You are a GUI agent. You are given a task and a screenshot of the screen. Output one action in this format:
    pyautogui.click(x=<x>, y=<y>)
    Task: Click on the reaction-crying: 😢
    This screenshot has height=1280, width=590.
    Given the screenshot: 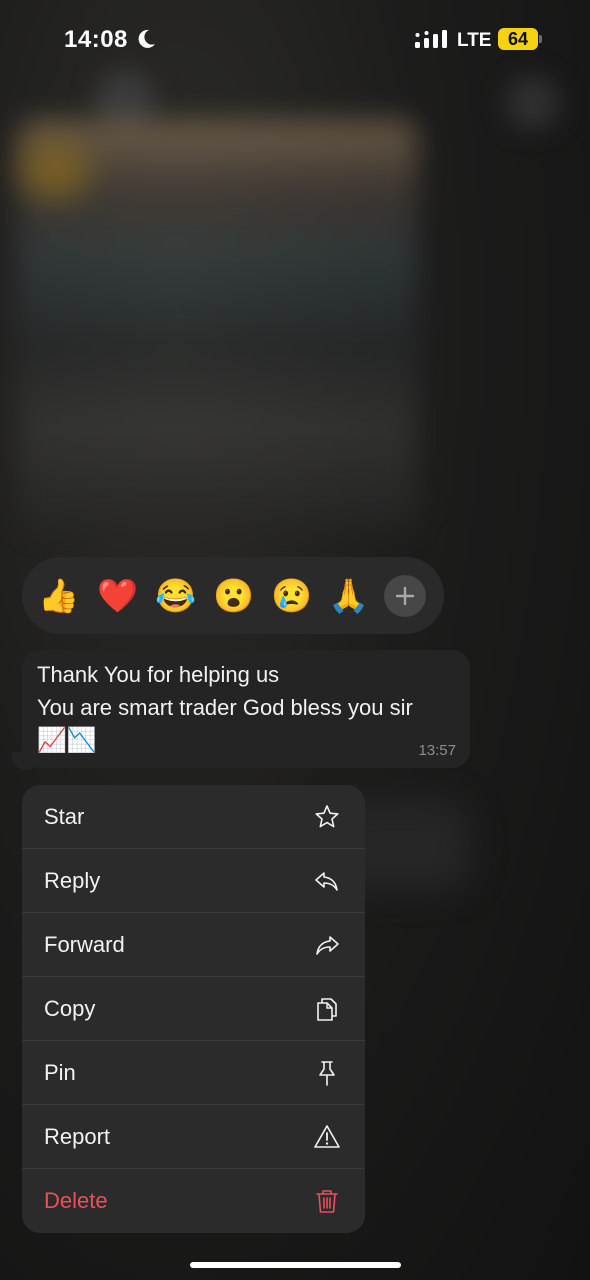 What is the action you would take?
    pyautogui.click(x=291, y=596)
    